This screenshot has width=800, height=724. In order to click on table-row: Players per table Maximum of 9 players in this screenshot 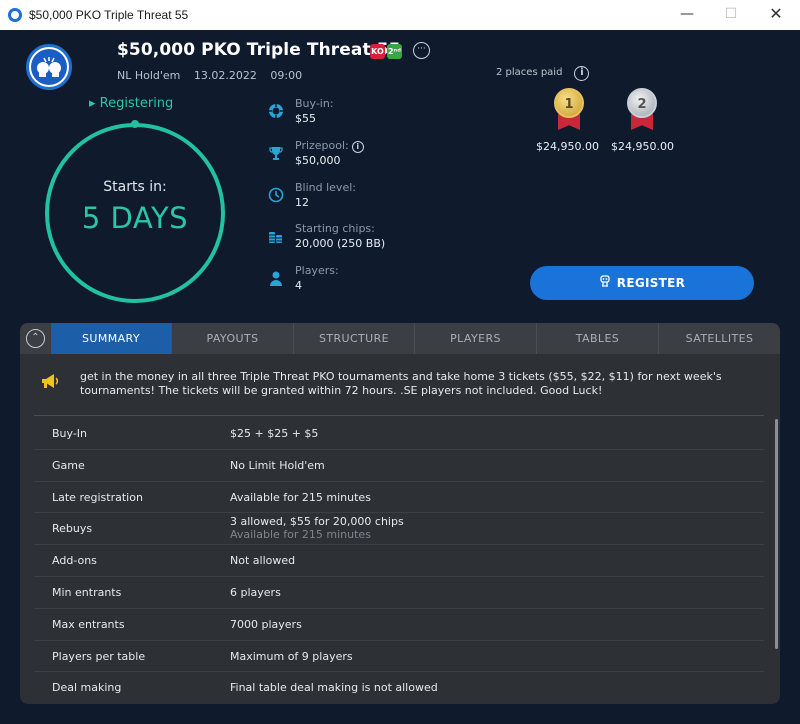, I will do `click(399, 657)`.